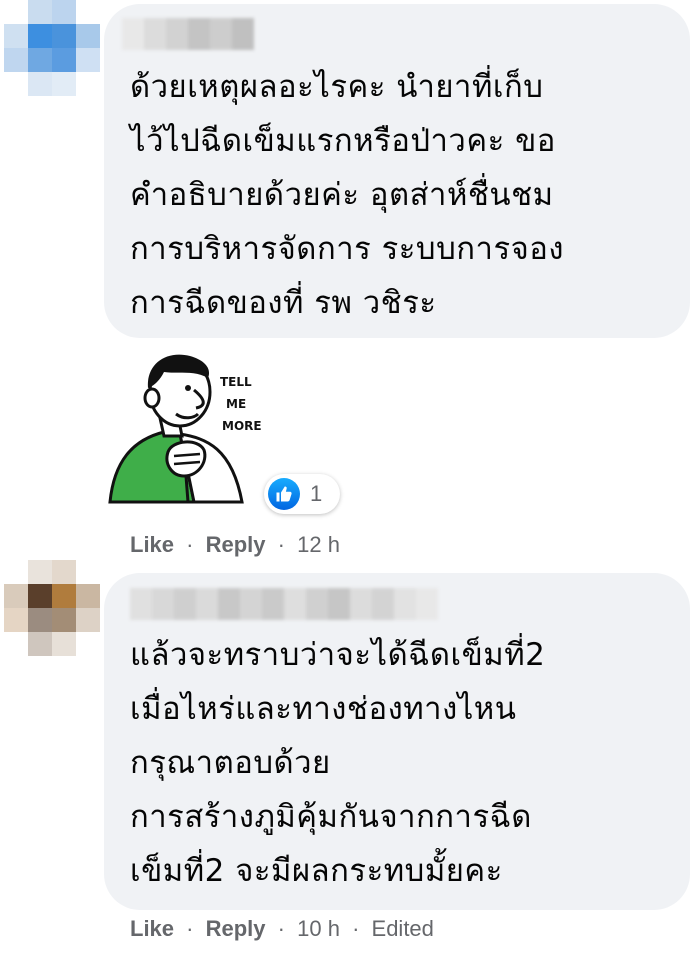  What do you see at coordinates (338, 655) in the screenshot?
I see `comment-line: แล้วจะทราบว่าจะได้ฉีดเข็มที่2` at bounding box center [338, 655].